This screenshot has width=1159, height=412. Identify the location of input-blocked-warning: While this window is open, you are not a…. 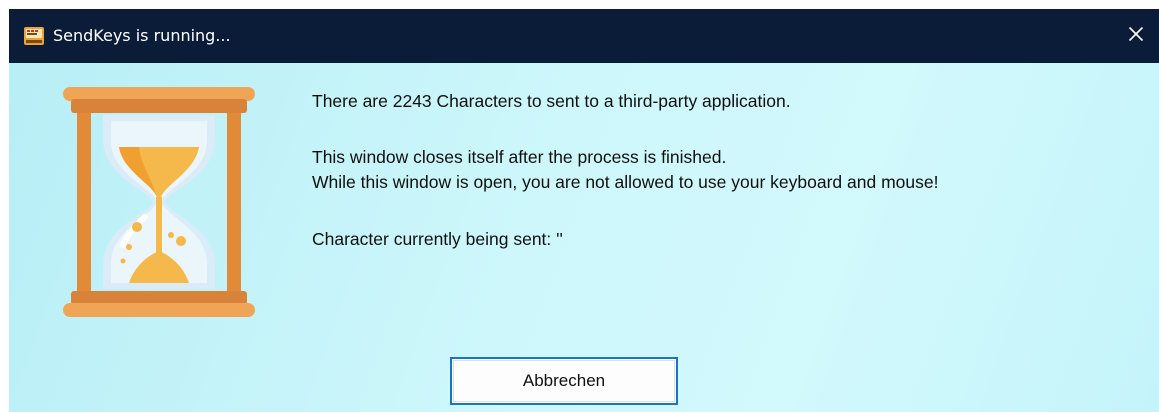
(625, 182).